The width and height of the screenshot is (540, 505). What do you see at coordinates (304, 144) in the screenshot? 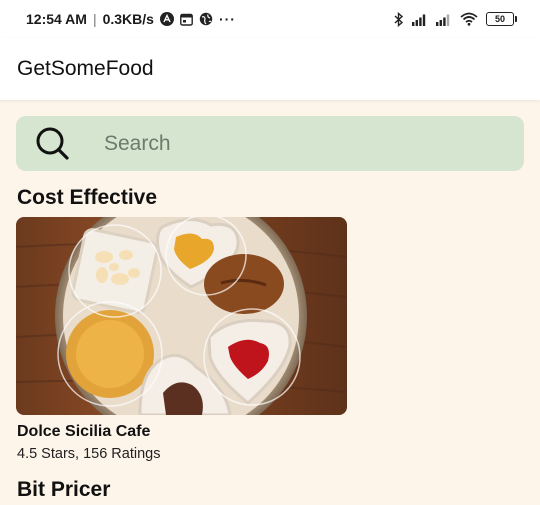
I see `search-input` at bounding box center [304, 144].